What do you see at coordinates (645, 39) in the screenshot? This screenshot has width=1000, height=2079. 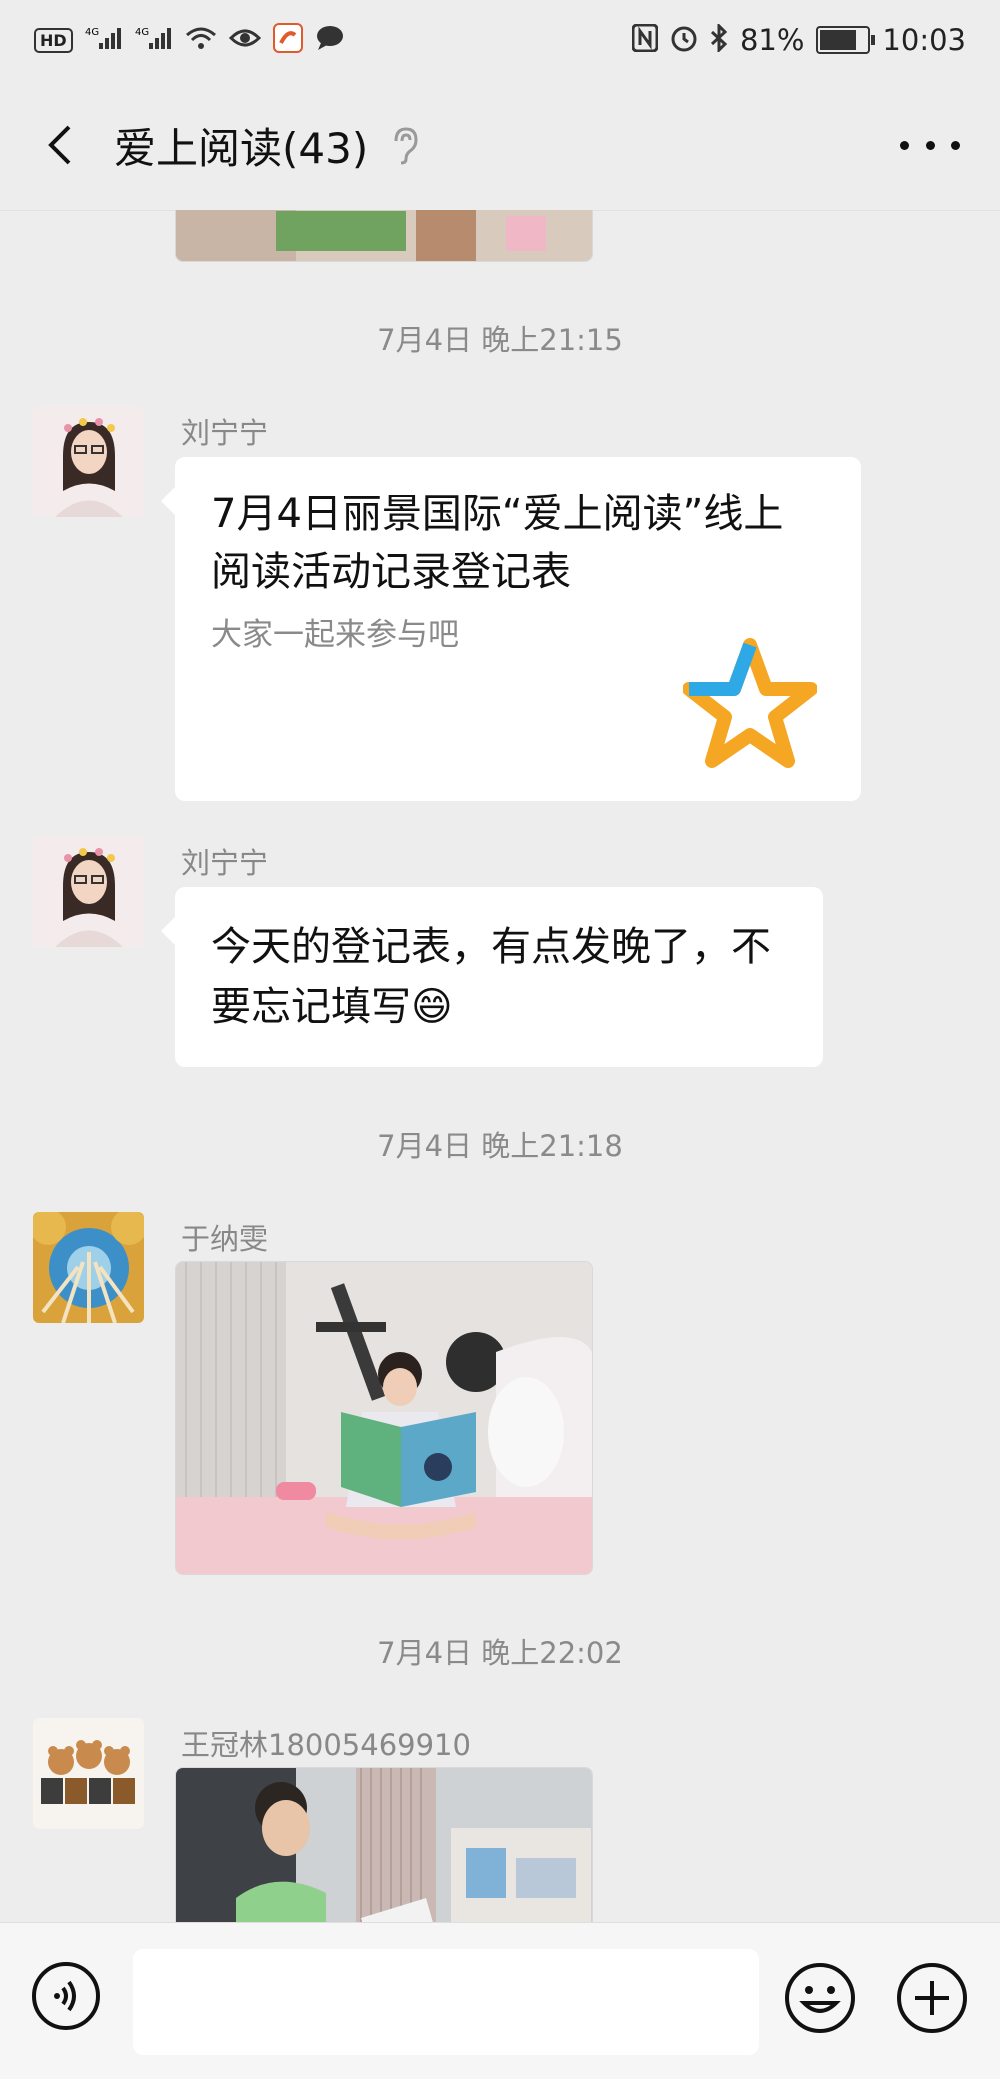 I see `nfc-icon` at bounding box center [645, 39].